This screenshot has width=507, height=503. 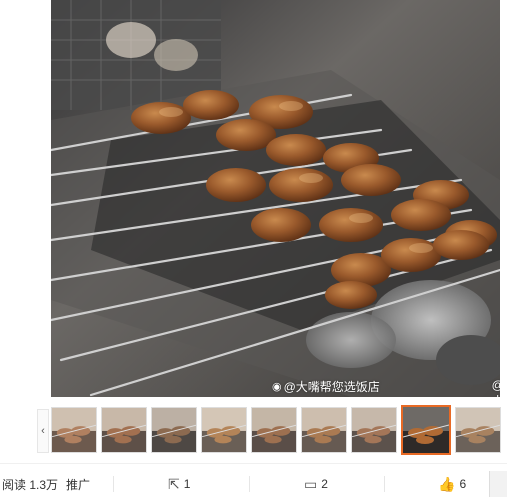 I want to click on comment-button: ▭ 2, so click(x=316, y=483).